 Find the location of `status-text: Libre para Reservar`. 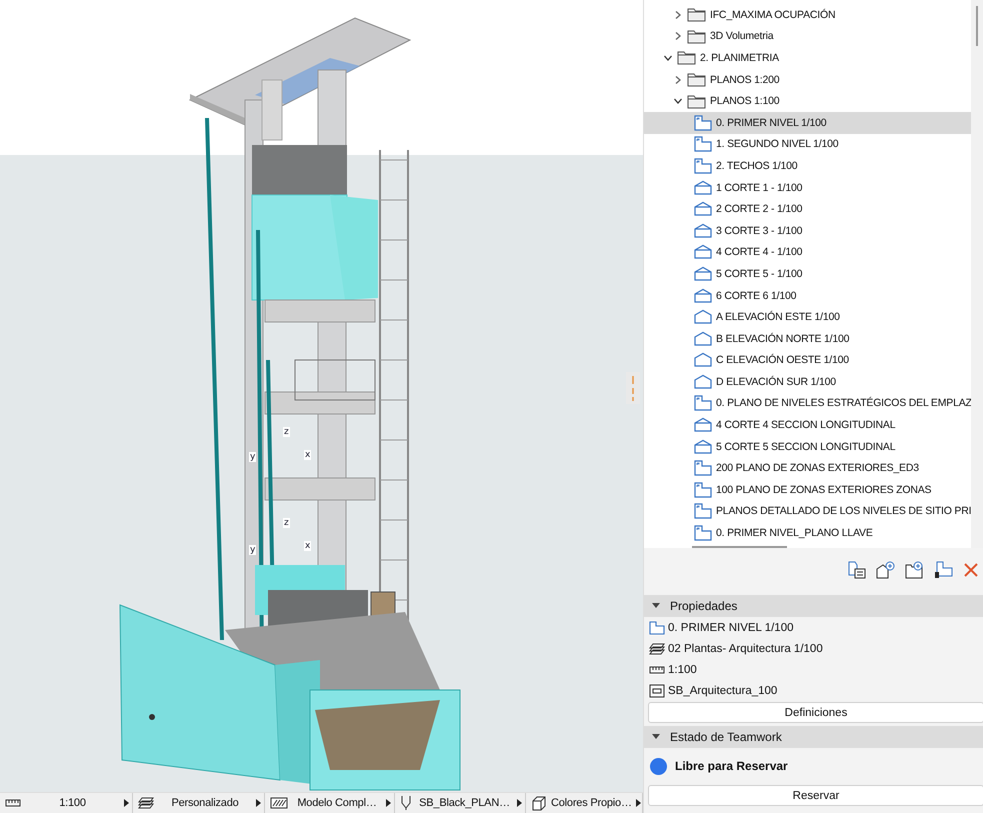

status-text: Libre para Reservar is located at coordinates (731, 766).